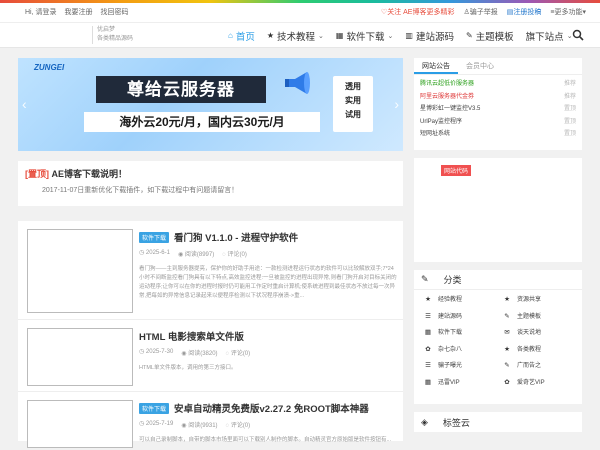  What do you see at coordinates (196, 255) in the screenshot?
I see `post-views: ◉ 阅读(8997)` at bounding box center [196, 255].